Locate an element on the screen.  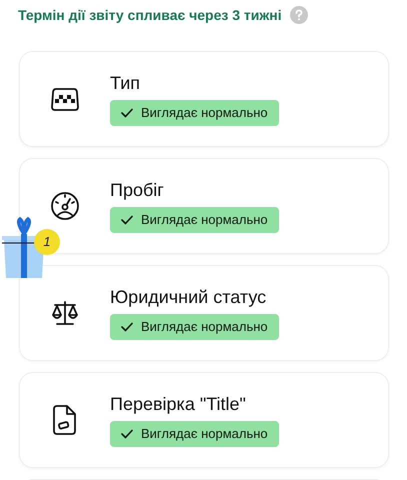
check-title: Тип is located at coordinates (126, 83).